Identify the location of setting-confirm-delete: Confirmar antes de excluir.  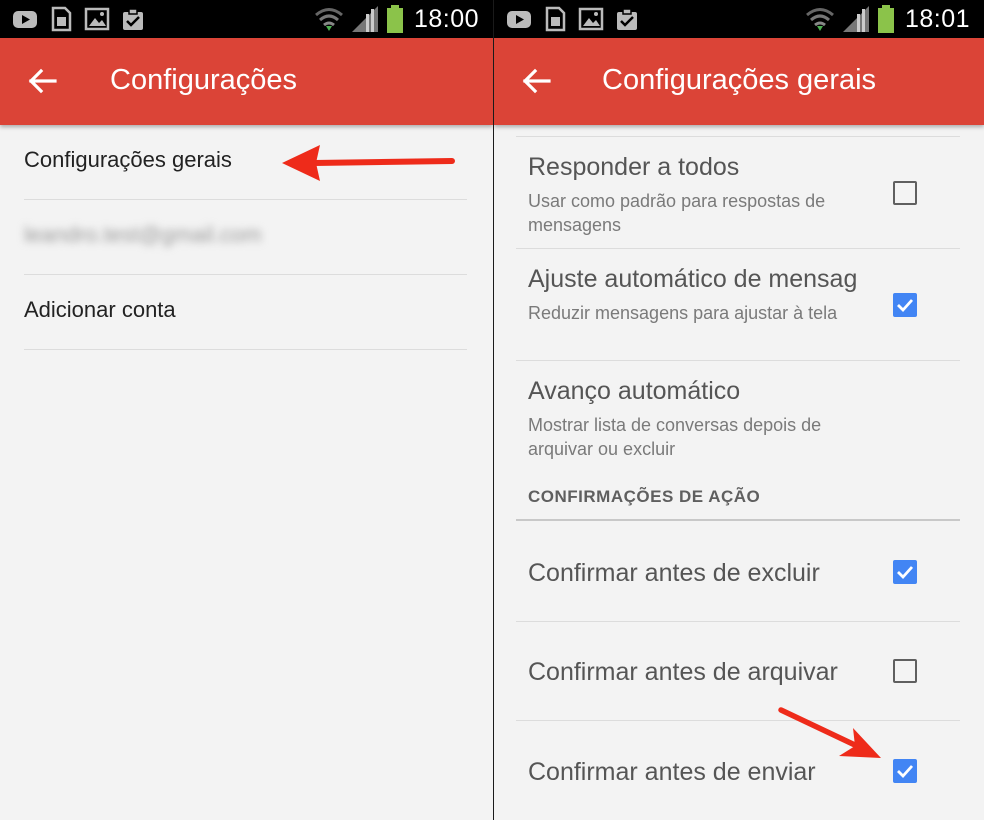
(738, 572).